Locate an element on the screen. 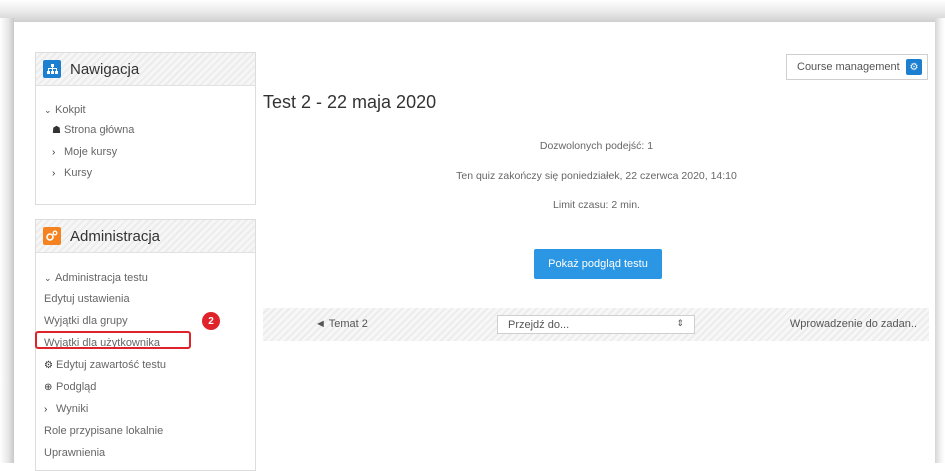  admin-item-wyjatki-dla-grupy: Wyjątki dla grupy is located at coordinates (86, 321).